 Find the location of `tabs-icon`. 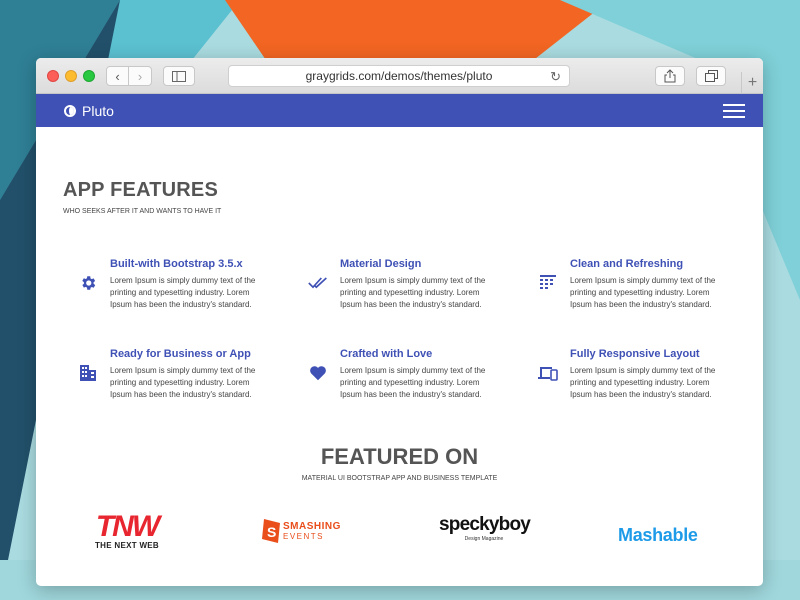

tabs-icon is located at coordinates (711, 76).